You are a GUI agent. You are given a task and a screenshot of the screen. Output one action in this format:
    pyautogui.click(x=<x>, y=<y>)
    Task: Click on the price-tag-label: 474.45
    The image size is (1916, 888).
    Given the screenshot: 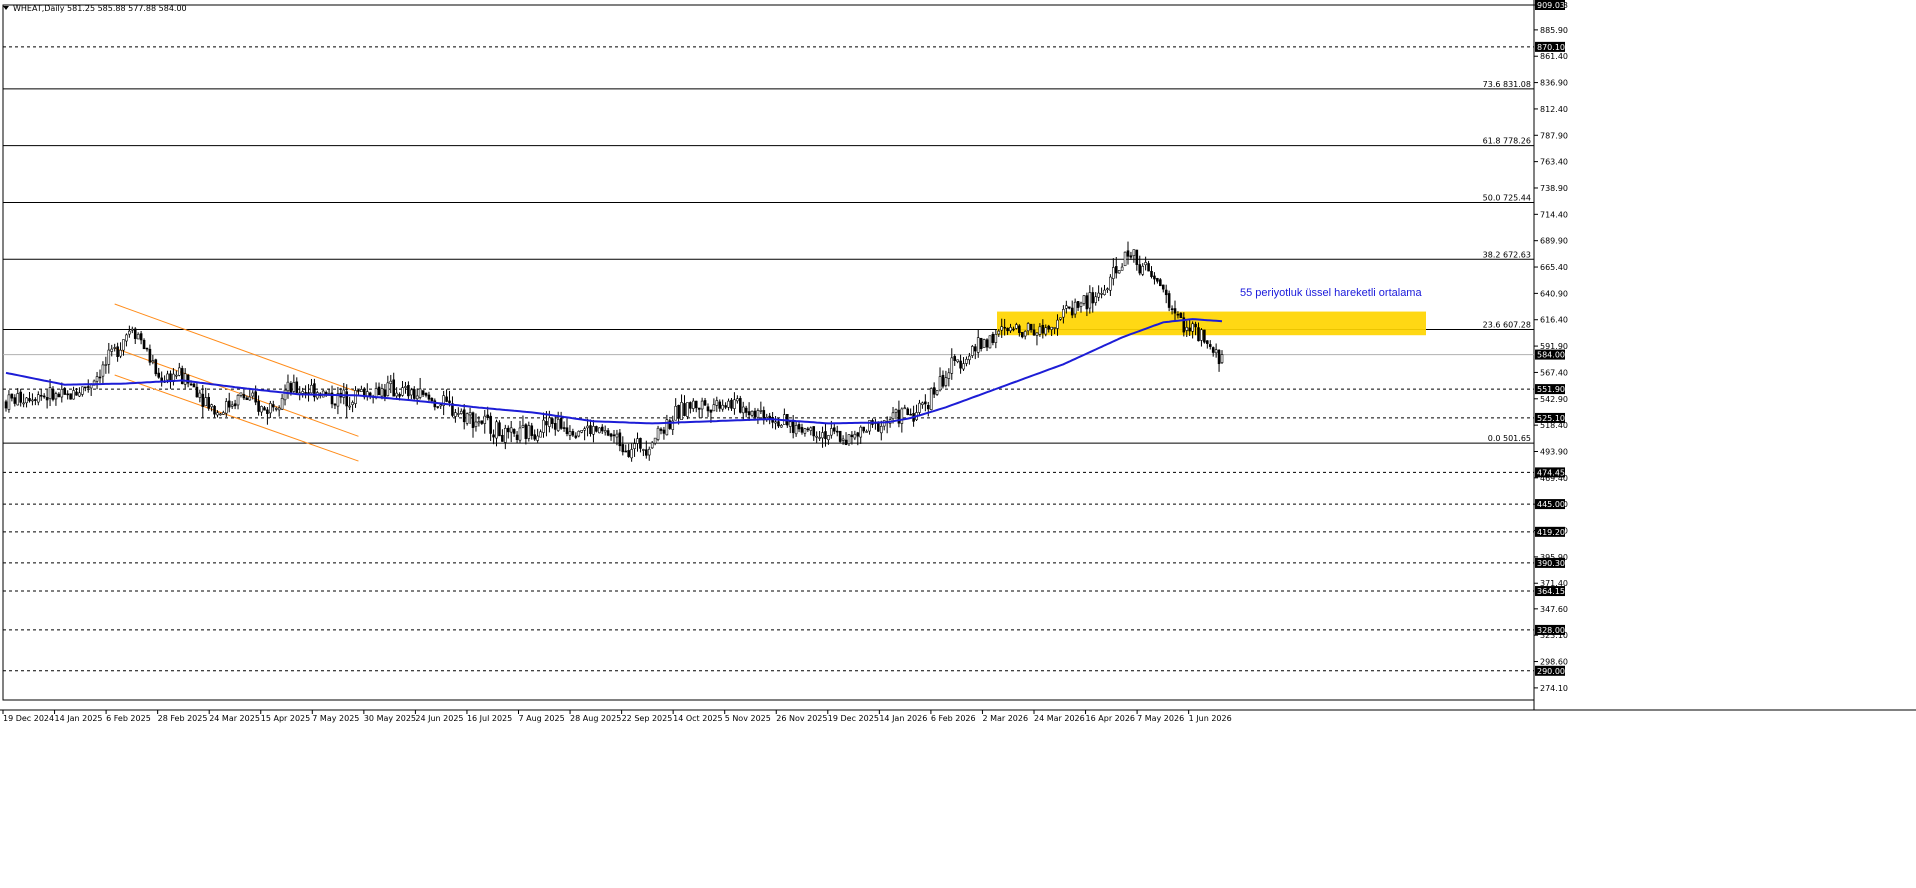 What is the action you would take?
    pyautogui.click(x=1551, y=472)
    